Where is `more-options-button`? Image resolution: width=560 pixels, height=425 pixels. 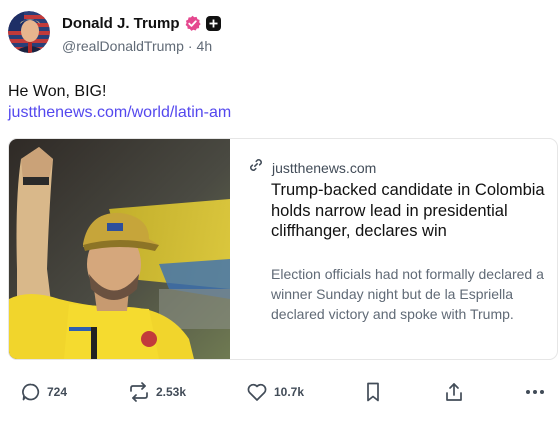 more-options-button is located at coordinates (535, 392).